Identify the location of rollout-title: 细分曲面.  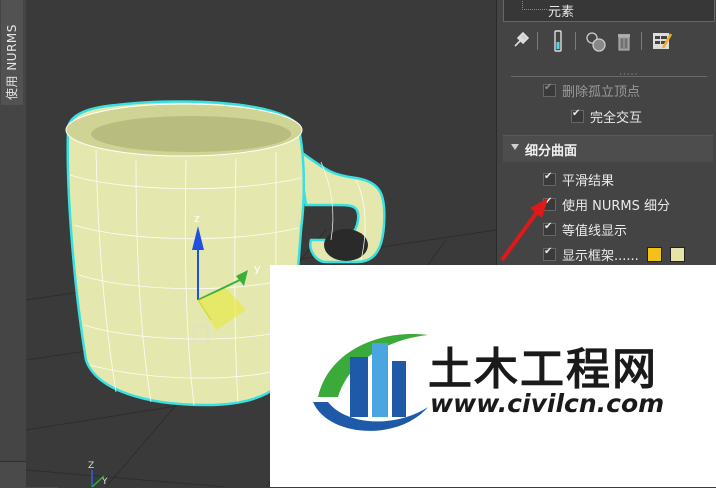
(551, 151).